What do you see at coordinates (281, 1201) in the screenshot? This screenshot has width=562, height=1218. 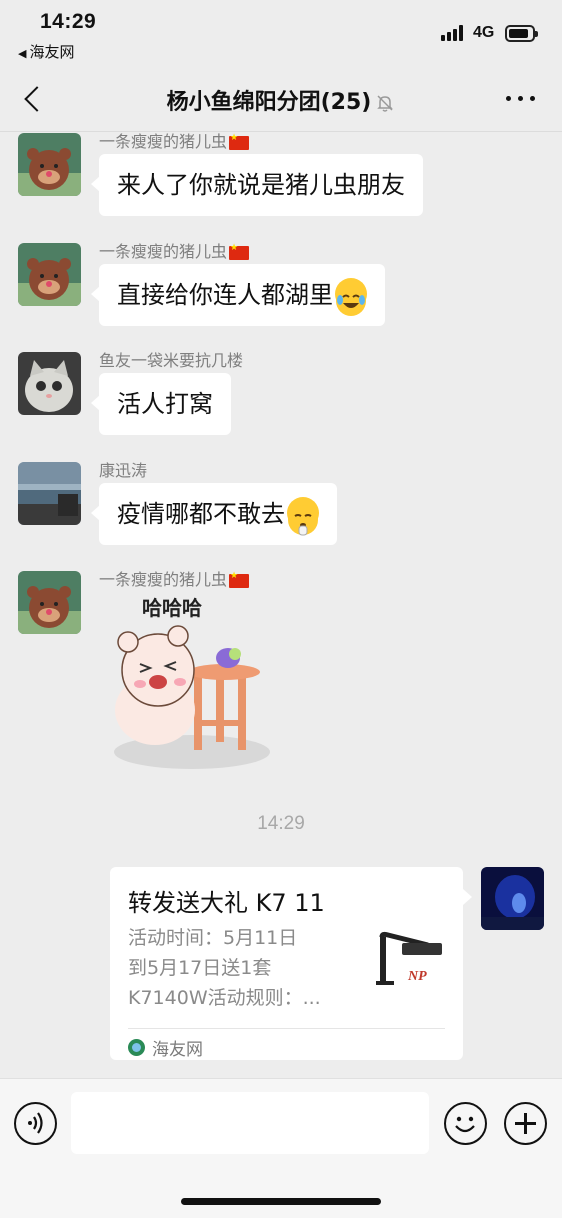 I see `home-indicator` at bounding box center [281, 1201].